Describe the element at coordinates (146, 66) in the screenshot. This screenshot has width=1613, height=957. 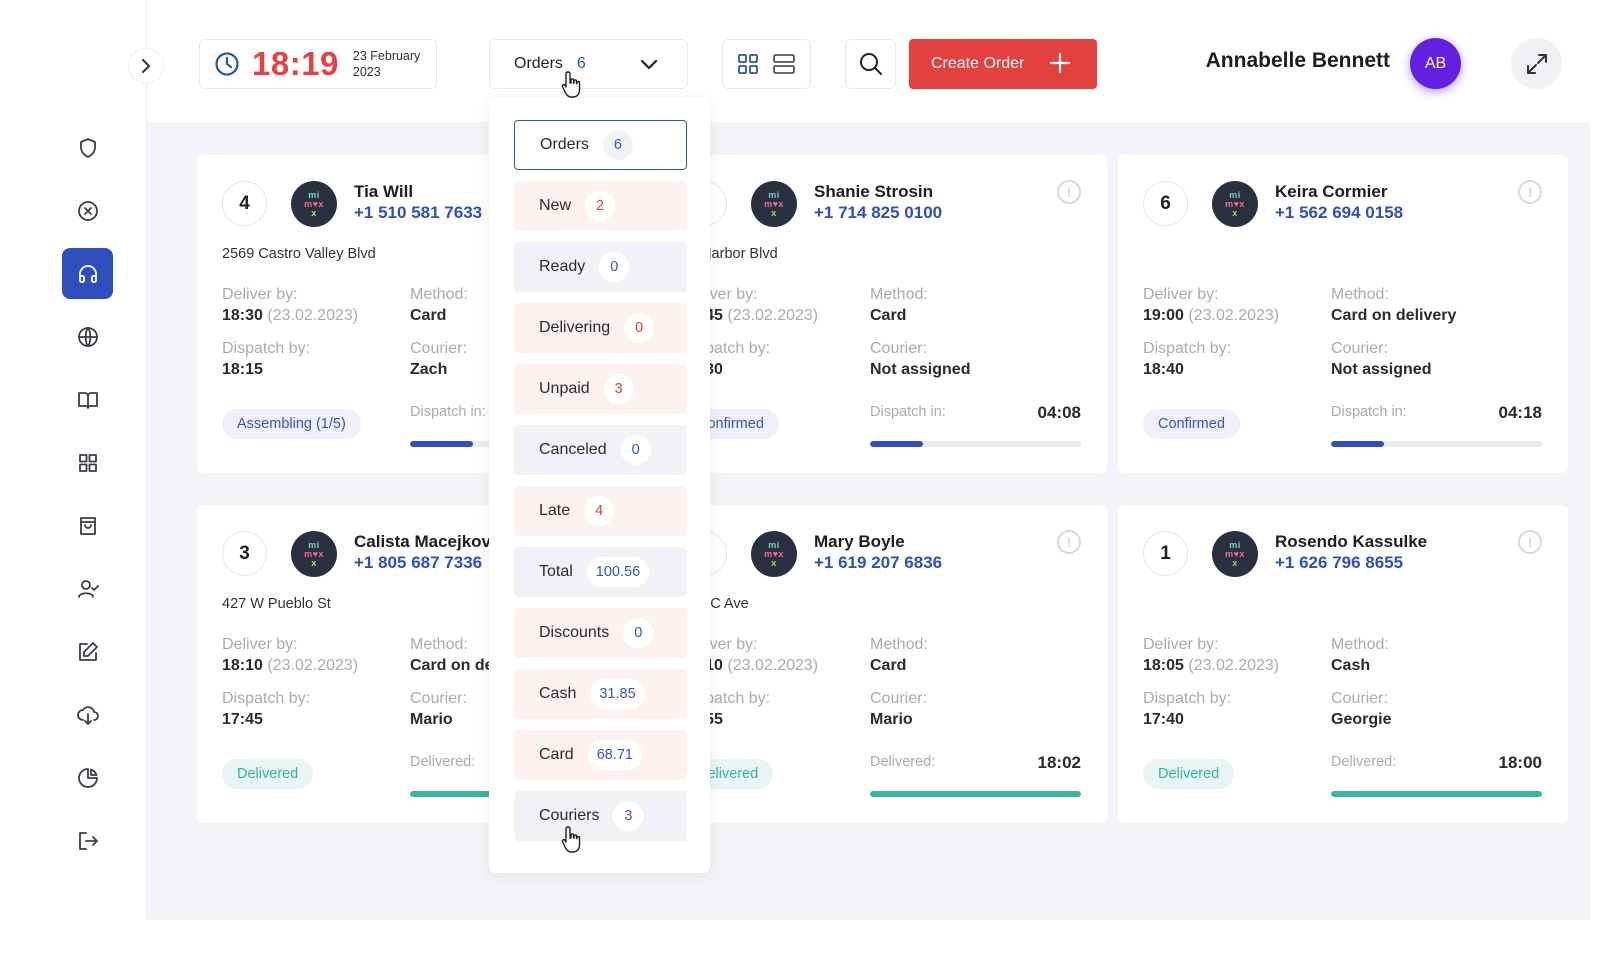
I see `sidebar-toggle-button` at that location.